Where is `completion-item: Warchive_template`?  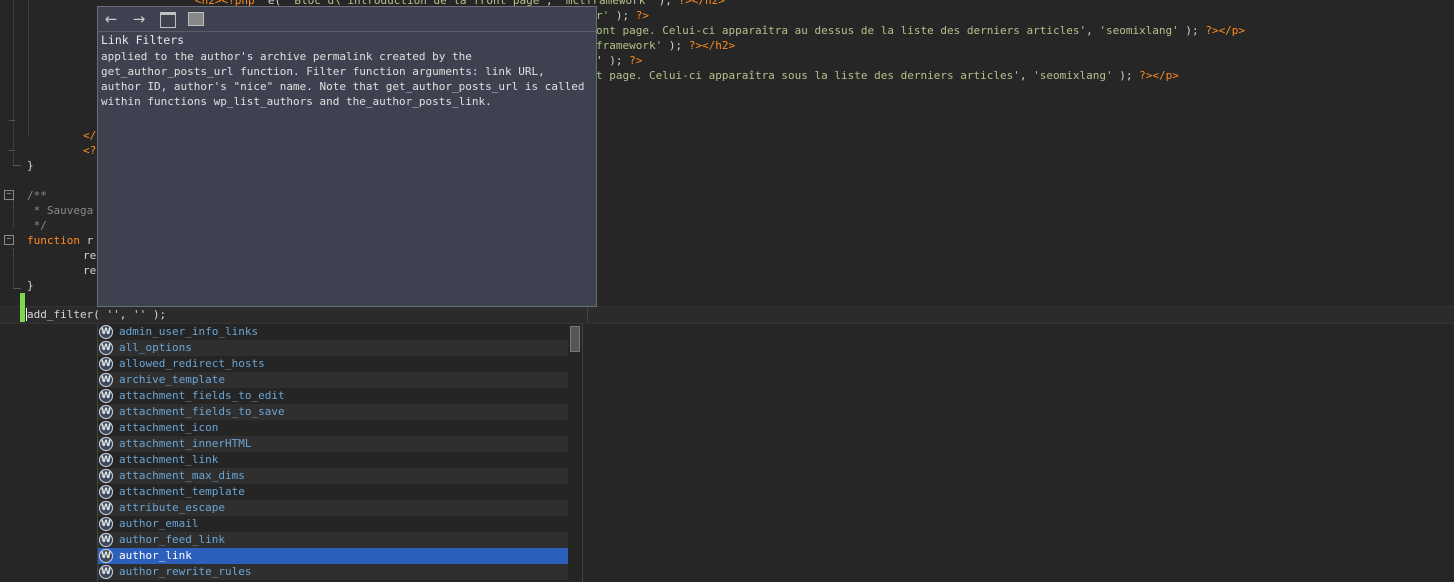 completion-item: Warchive_template is located at coordinates (333, 380).